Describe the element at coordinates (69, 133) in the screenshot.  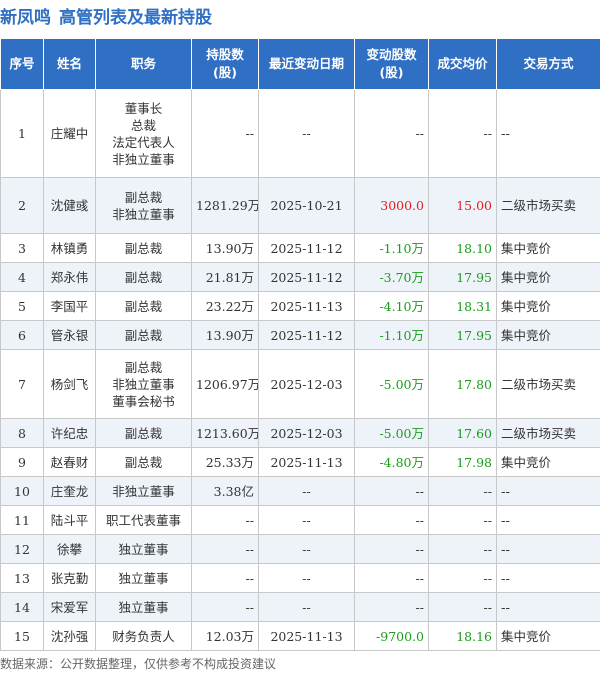
I see `executive-name: 庄耀中` at that location.